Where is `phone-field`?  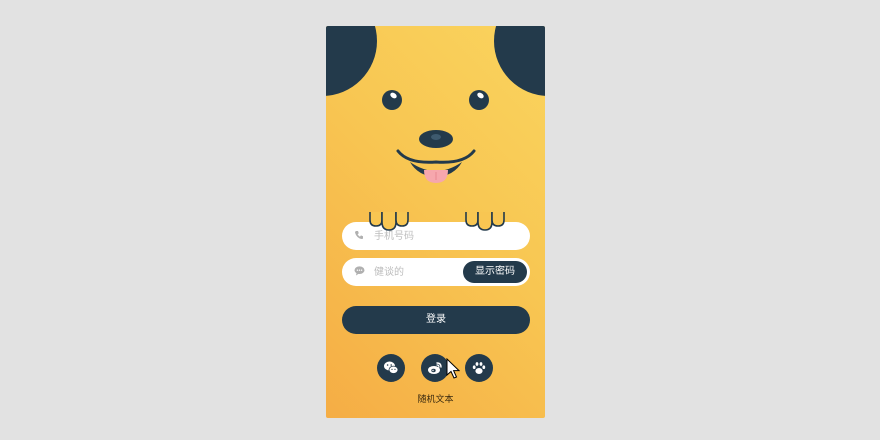
phone-field is located at coordinates (436, 236).